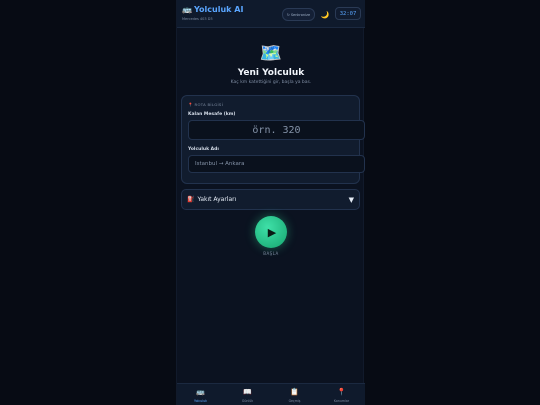  I want to click on app-title: Yolculuk AI, so click(218, 9).